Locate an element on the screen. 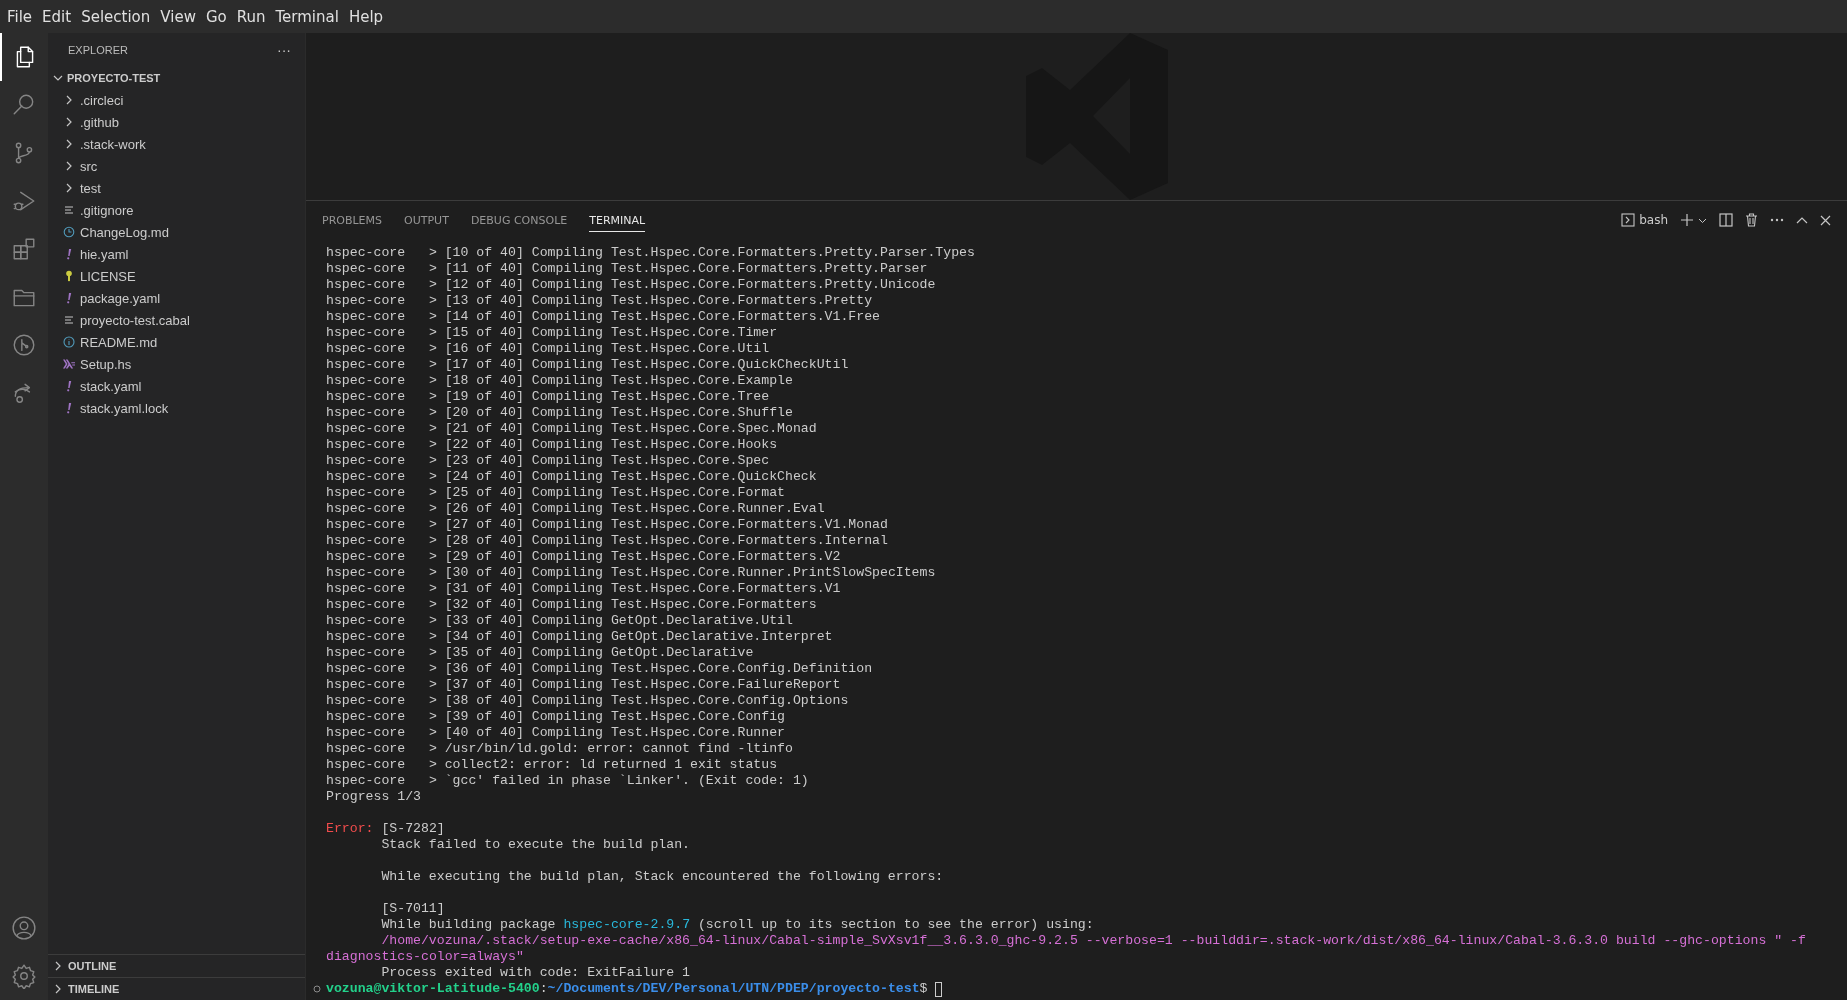 Image resolution: width=1847 pixels, height=1000 pixels. terminal-line: hspec-core > [33 of 40] Compiling GetOpt.Declarative.Util is located at coordinates (559, 621).